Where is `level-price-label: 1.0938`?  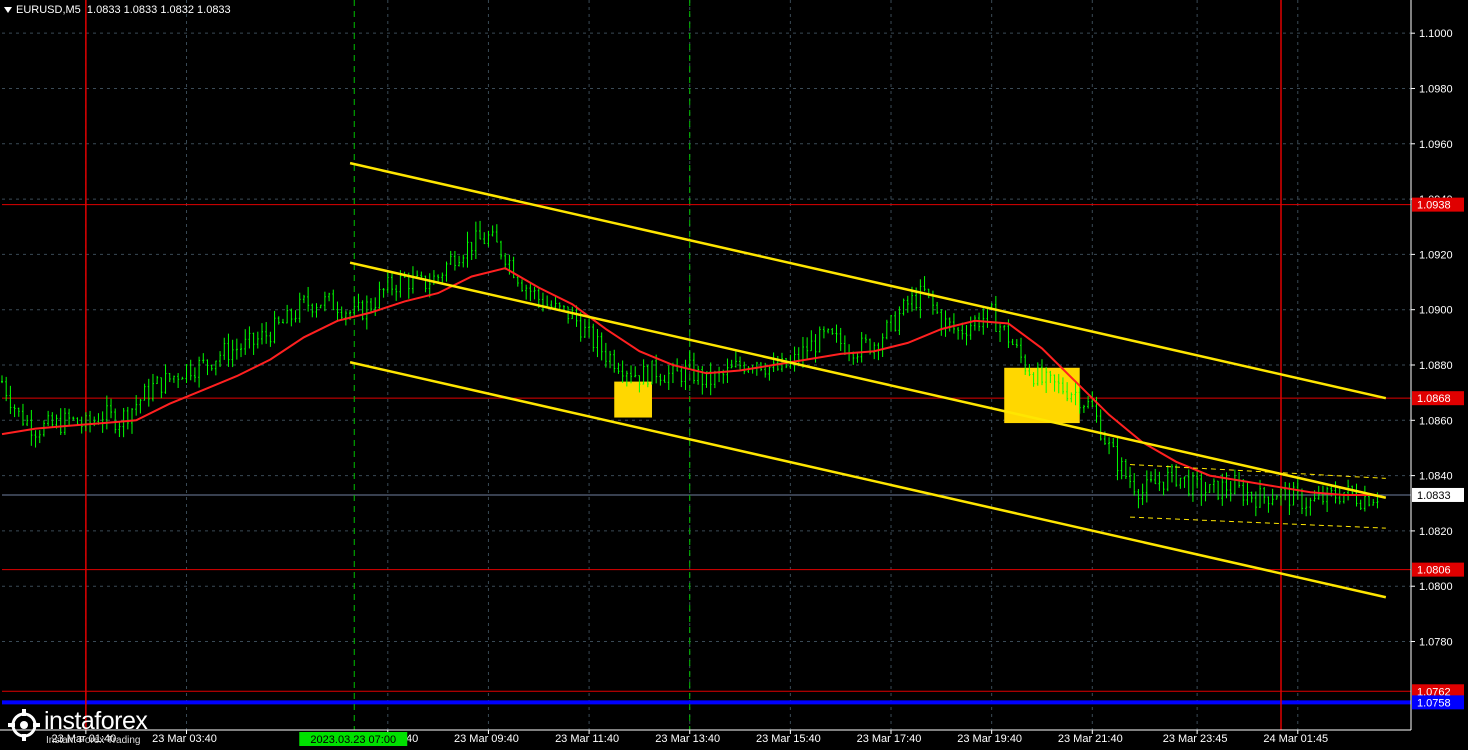
level-price-label: 1.0938 is located at coordinates (1434, 206).